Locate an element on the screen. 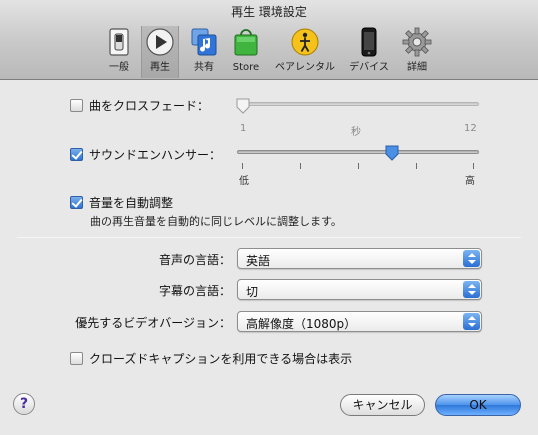 Image resolution: width=538 pixels, height=435 pixels. tab-parental-label: ペアレンタル is located at coordinates (305, 67).